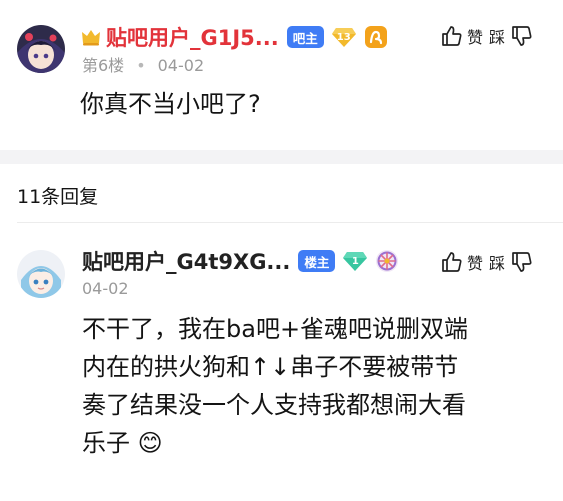 Image resolution: width=563 pixels, height=501 pixels. Describe the element at coordinates (281, 157) in the screenshot. I see `section-divider` at that location.